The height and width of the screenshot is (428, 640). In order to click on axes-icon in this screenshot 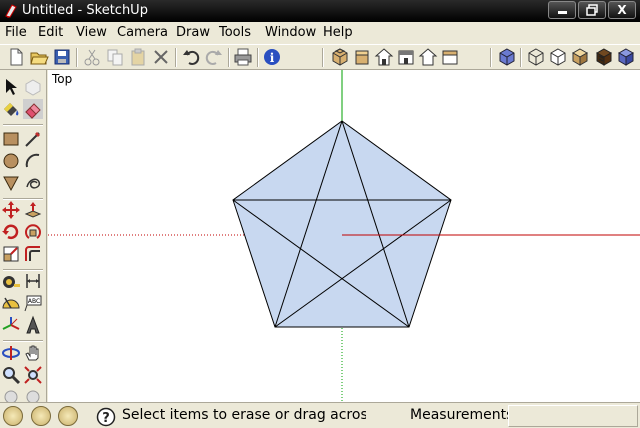, I will do `click(11, 325)`.